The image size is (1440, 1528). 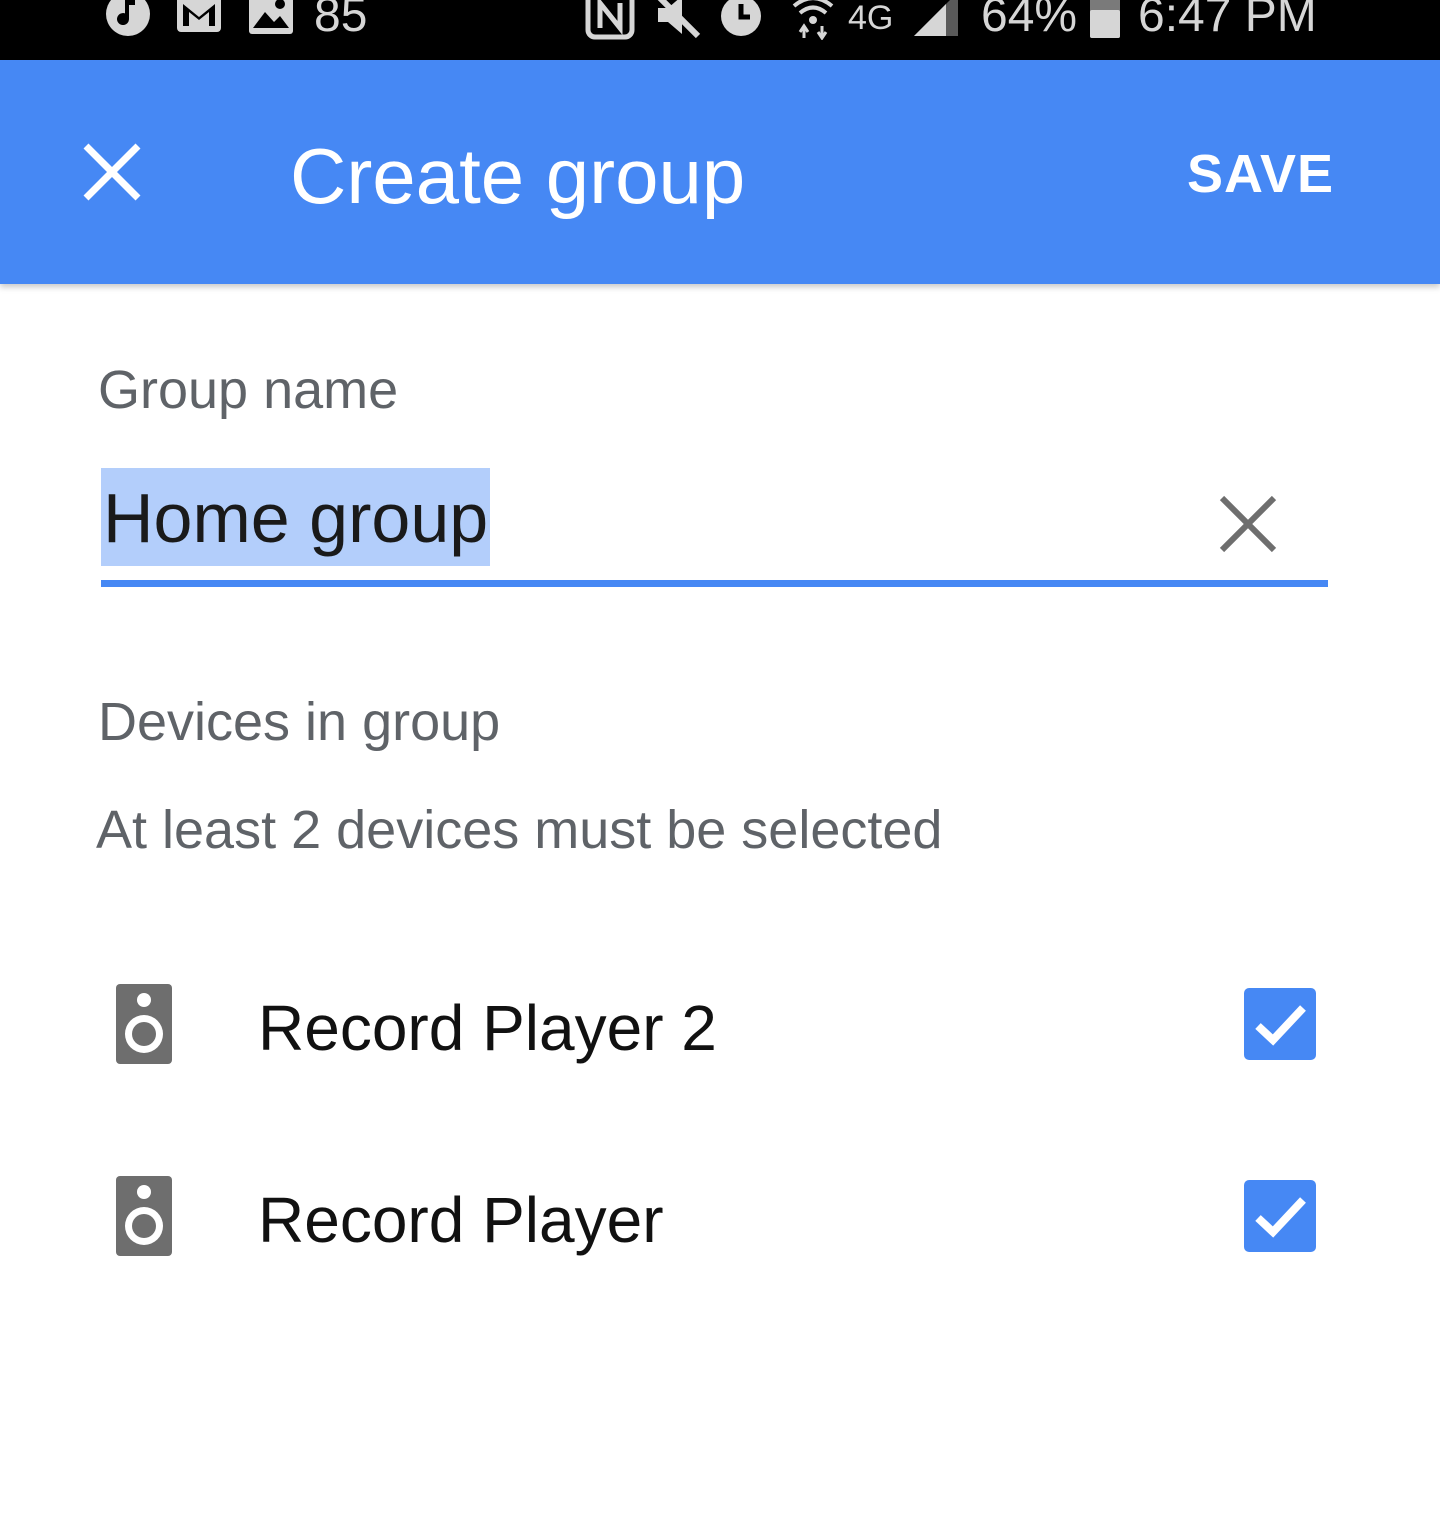 I want to click on device-name: Record Player, so click(x=461, y=1220).